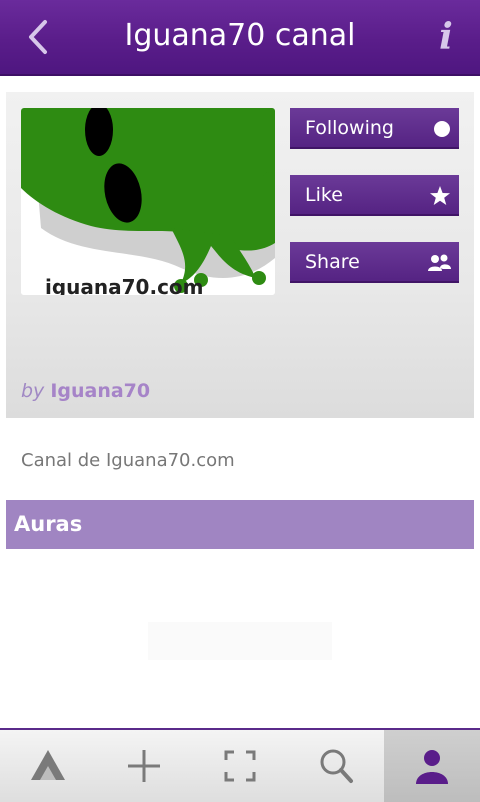 The width and height of the screenshot is (480, 802). Describe the element at coordinates (100, 391) in the screenshot. I see `author-link: Iguana70` at that location.